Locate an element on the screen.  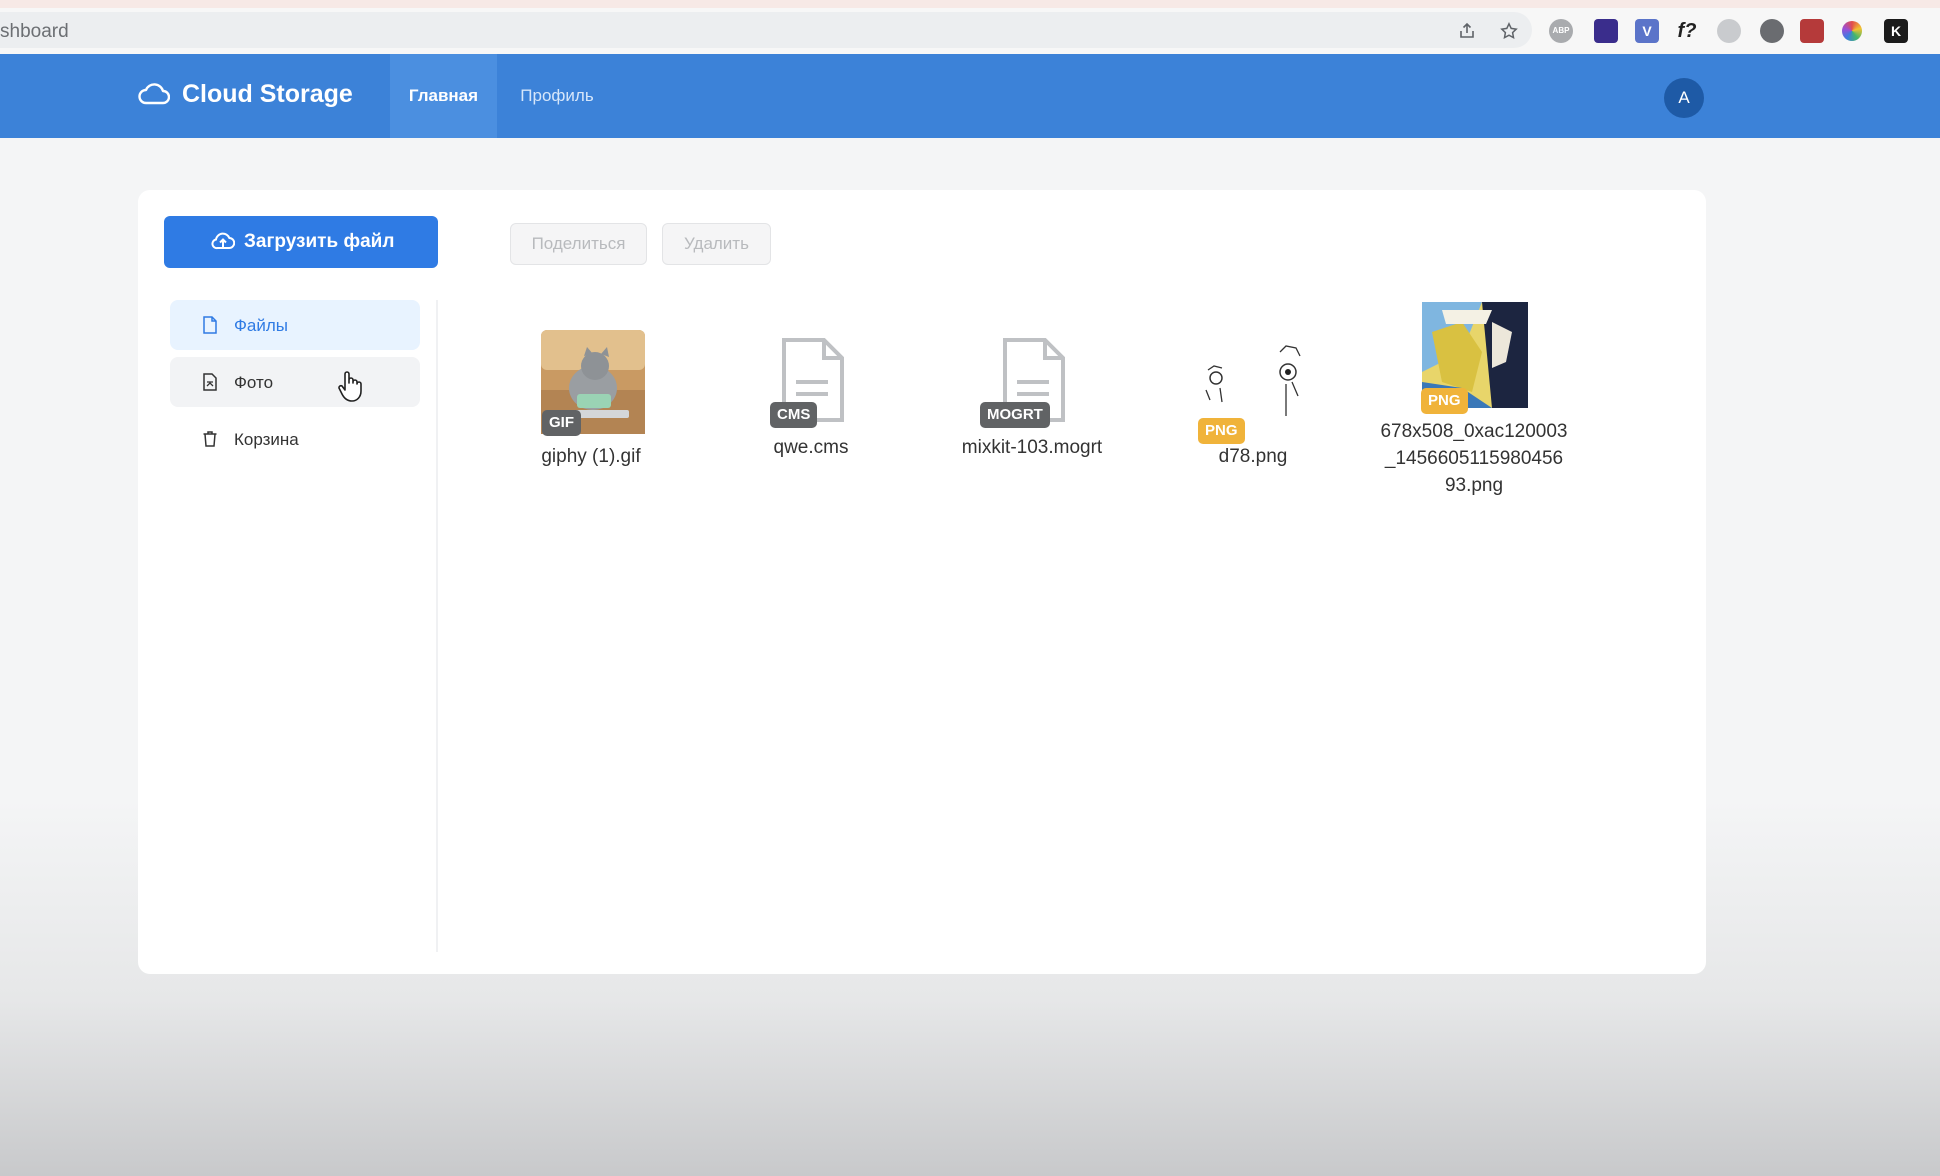
file-item-mixkit: MOGRT mixkit-103.mogrt is located at coordinates (1032, 405).